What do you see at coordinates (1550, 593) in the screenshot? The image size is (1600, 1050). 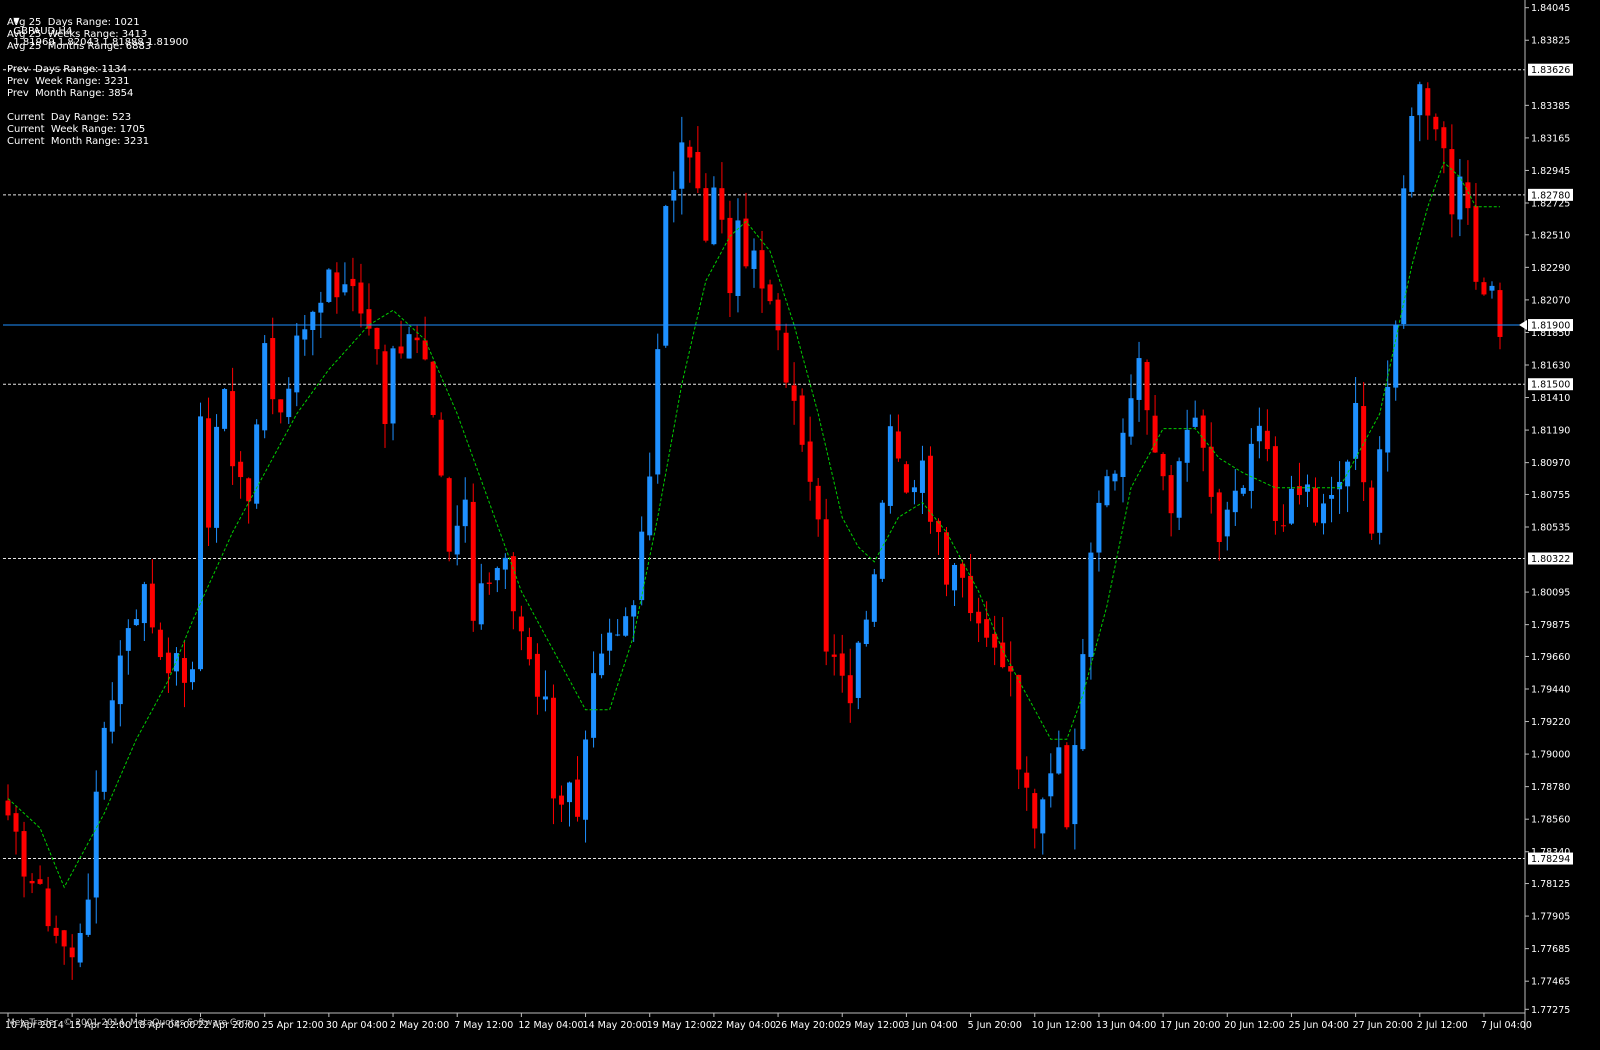 I see `y-tick-label: 1.80095` at bounding box center [1550, 593].